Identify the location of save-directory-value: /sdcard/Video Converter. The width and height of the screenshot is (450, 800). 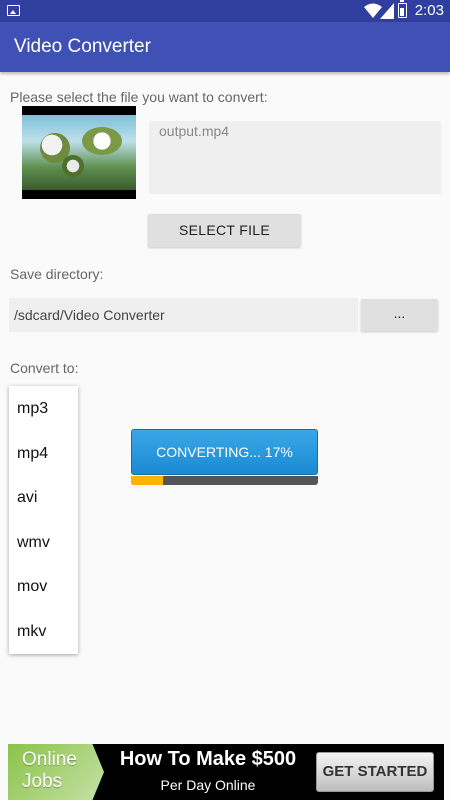
(89, 315).